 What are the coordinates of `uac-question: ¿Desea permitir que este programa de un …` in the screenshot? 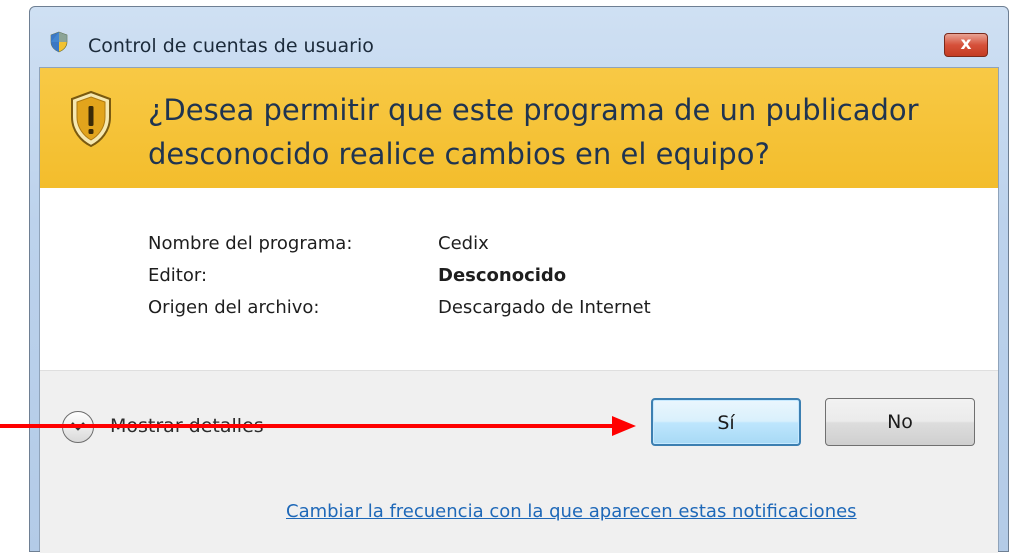 It's located at (533, 132).